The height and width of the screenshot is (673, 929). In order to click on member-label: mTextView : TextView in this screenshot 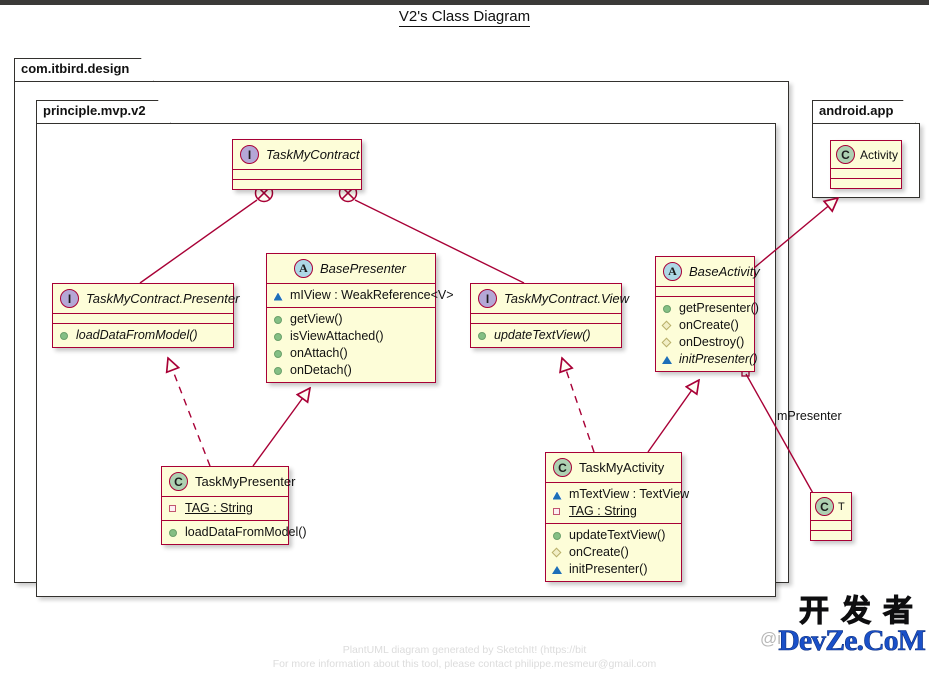, I will do `click(629, 494)`.